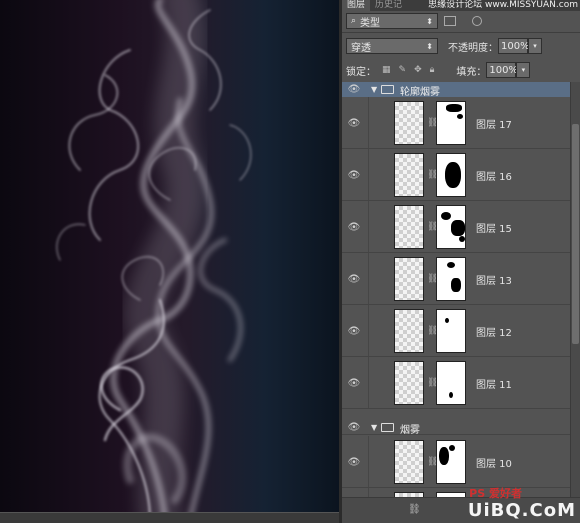 The image size is (580, 523). I want to click on layer-row-12: 👁︎ ⛓︎ 图层 12, so click(456, 331).